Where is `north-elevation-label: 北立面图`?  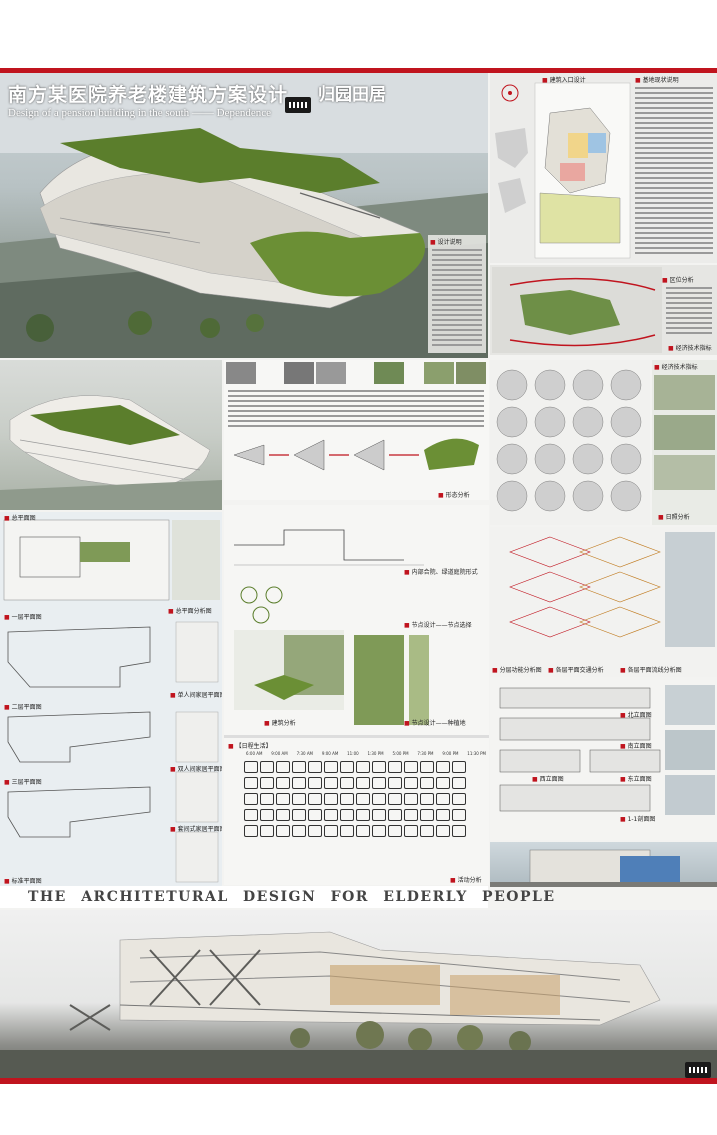 north-elevation-label: 北立面图 is located at coordinates (636, 714).